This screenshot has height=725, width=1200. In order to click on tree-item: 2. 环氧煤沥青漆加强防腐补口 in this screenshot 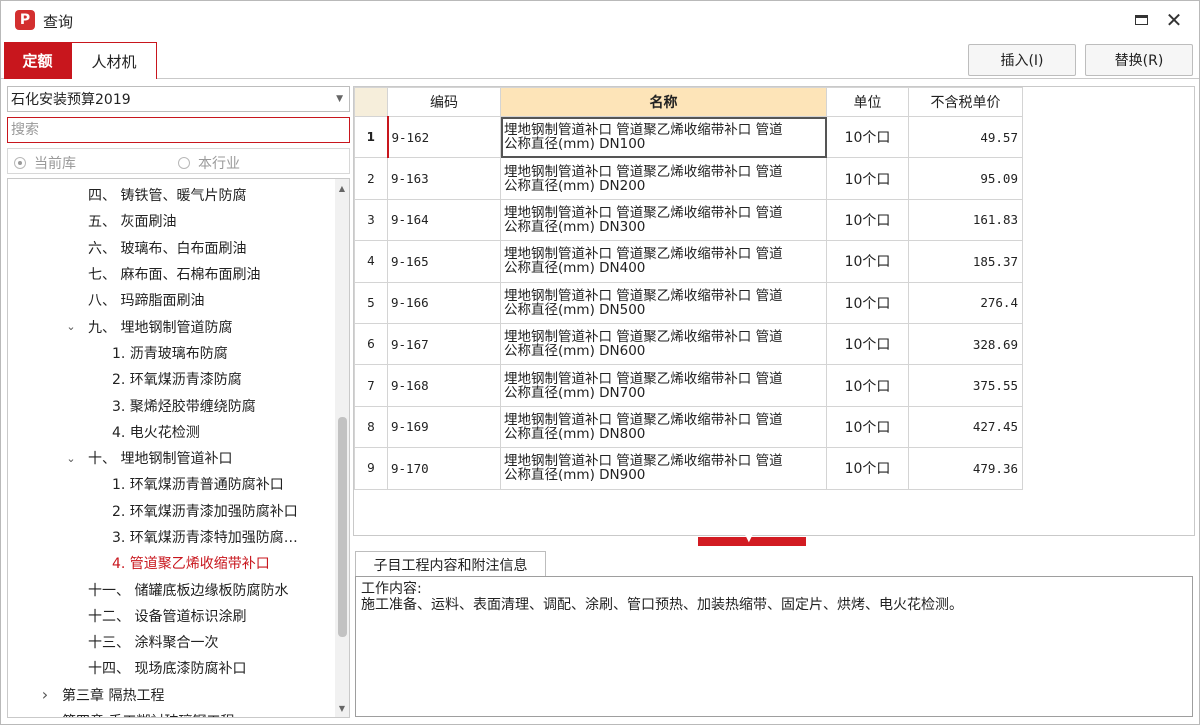, I will do `click(171, 511)`.